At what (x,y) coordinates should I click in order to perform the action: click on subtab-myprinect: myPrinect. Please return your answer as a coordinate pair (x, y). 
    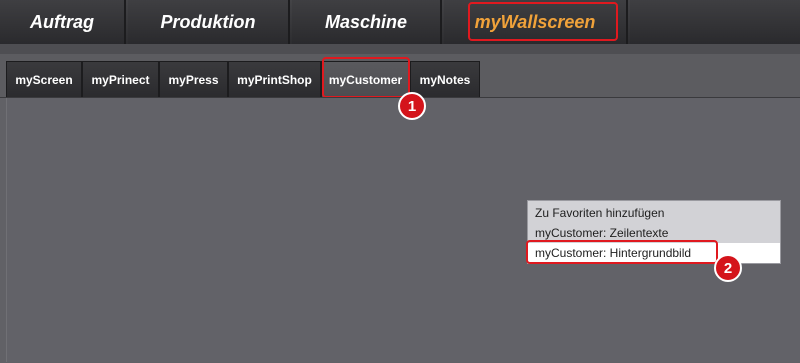
    Looking at the image, I should click on (120, 79).